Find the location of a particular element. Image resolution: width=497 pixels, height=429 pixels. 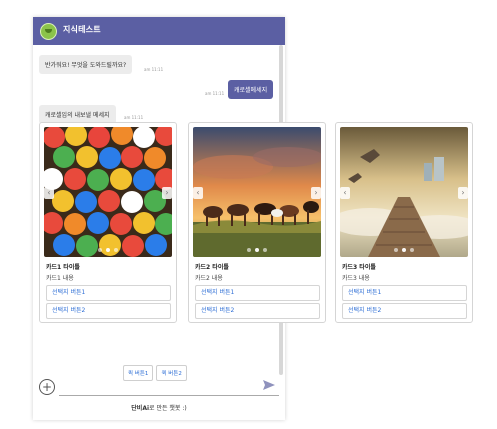

footer-text: 로 만든 챗봇 :) is located at coordinates (168, 408).